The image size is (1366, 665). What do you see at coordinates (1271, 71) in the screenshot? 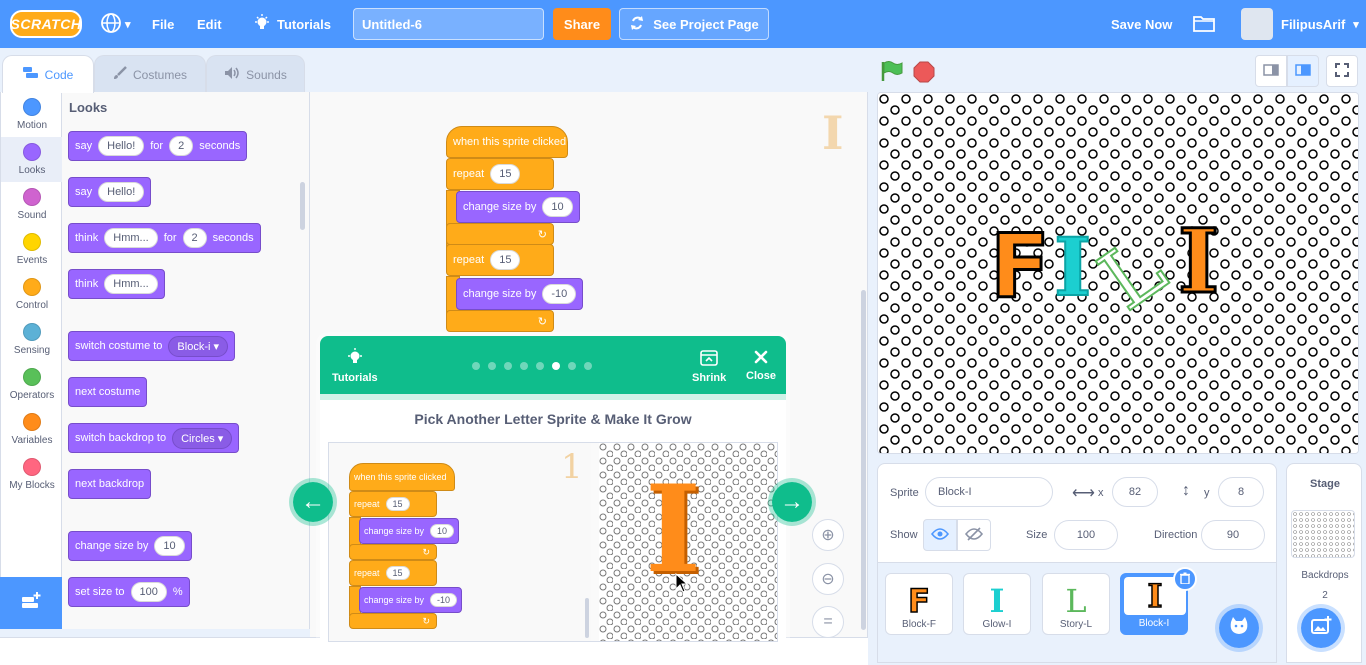
I see `small-stage-button` at bounding box center [1271, 71].